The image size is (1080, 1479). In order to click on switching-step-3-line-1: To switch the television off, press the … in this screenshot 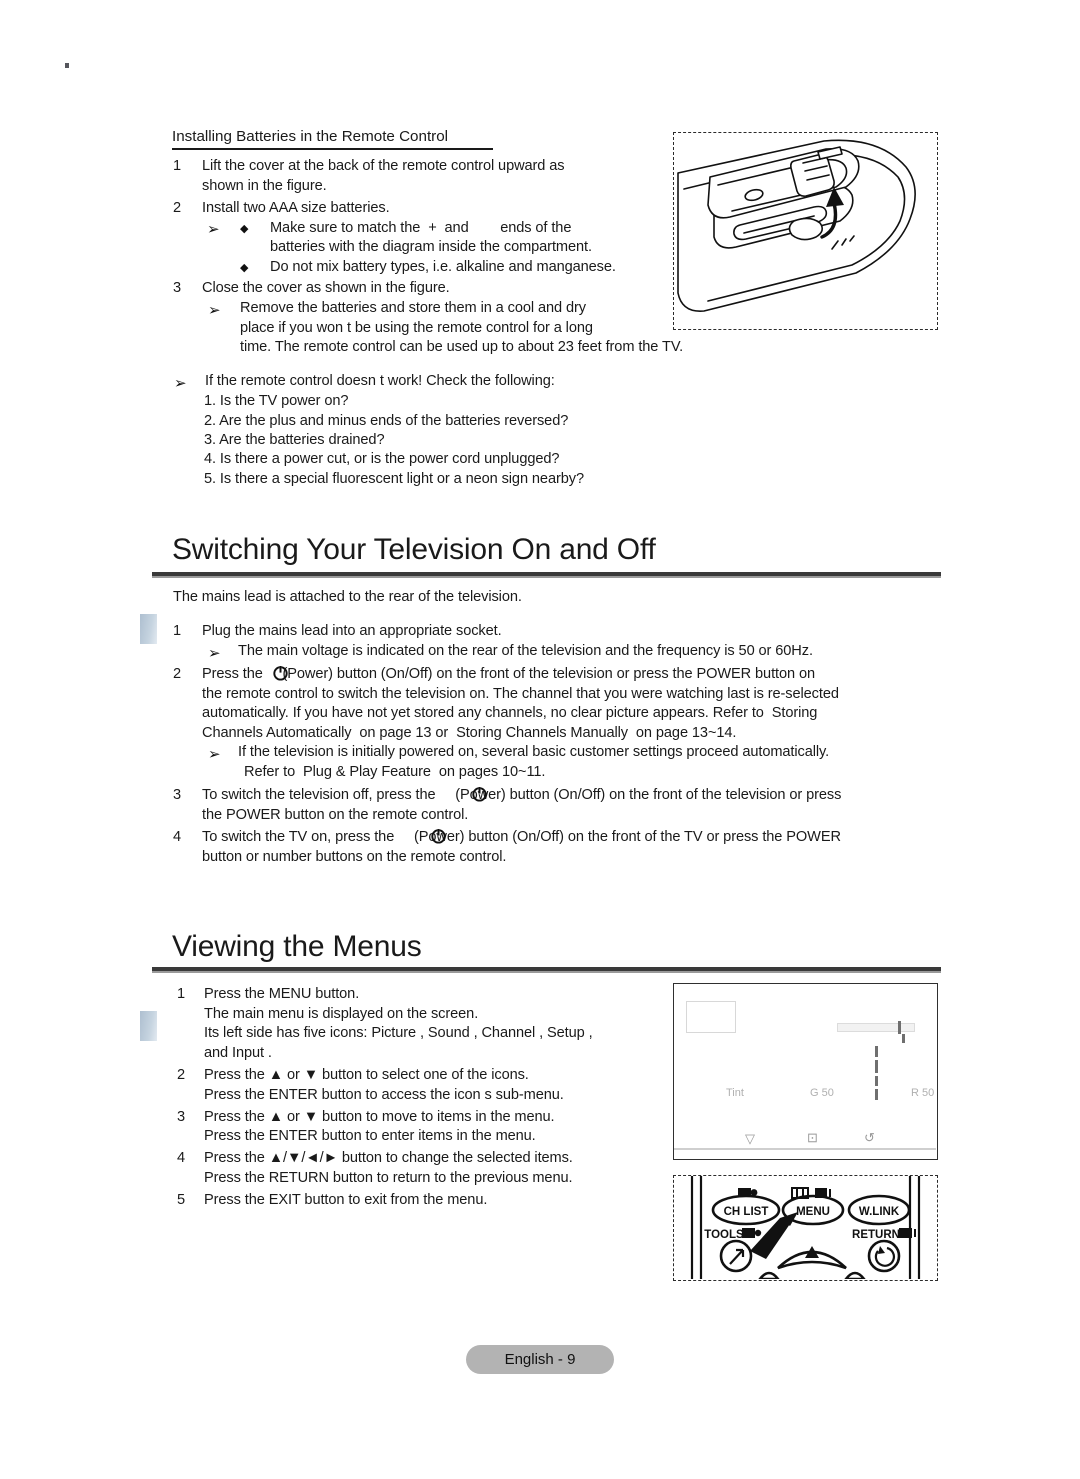, I will do `click(522, 795)`.